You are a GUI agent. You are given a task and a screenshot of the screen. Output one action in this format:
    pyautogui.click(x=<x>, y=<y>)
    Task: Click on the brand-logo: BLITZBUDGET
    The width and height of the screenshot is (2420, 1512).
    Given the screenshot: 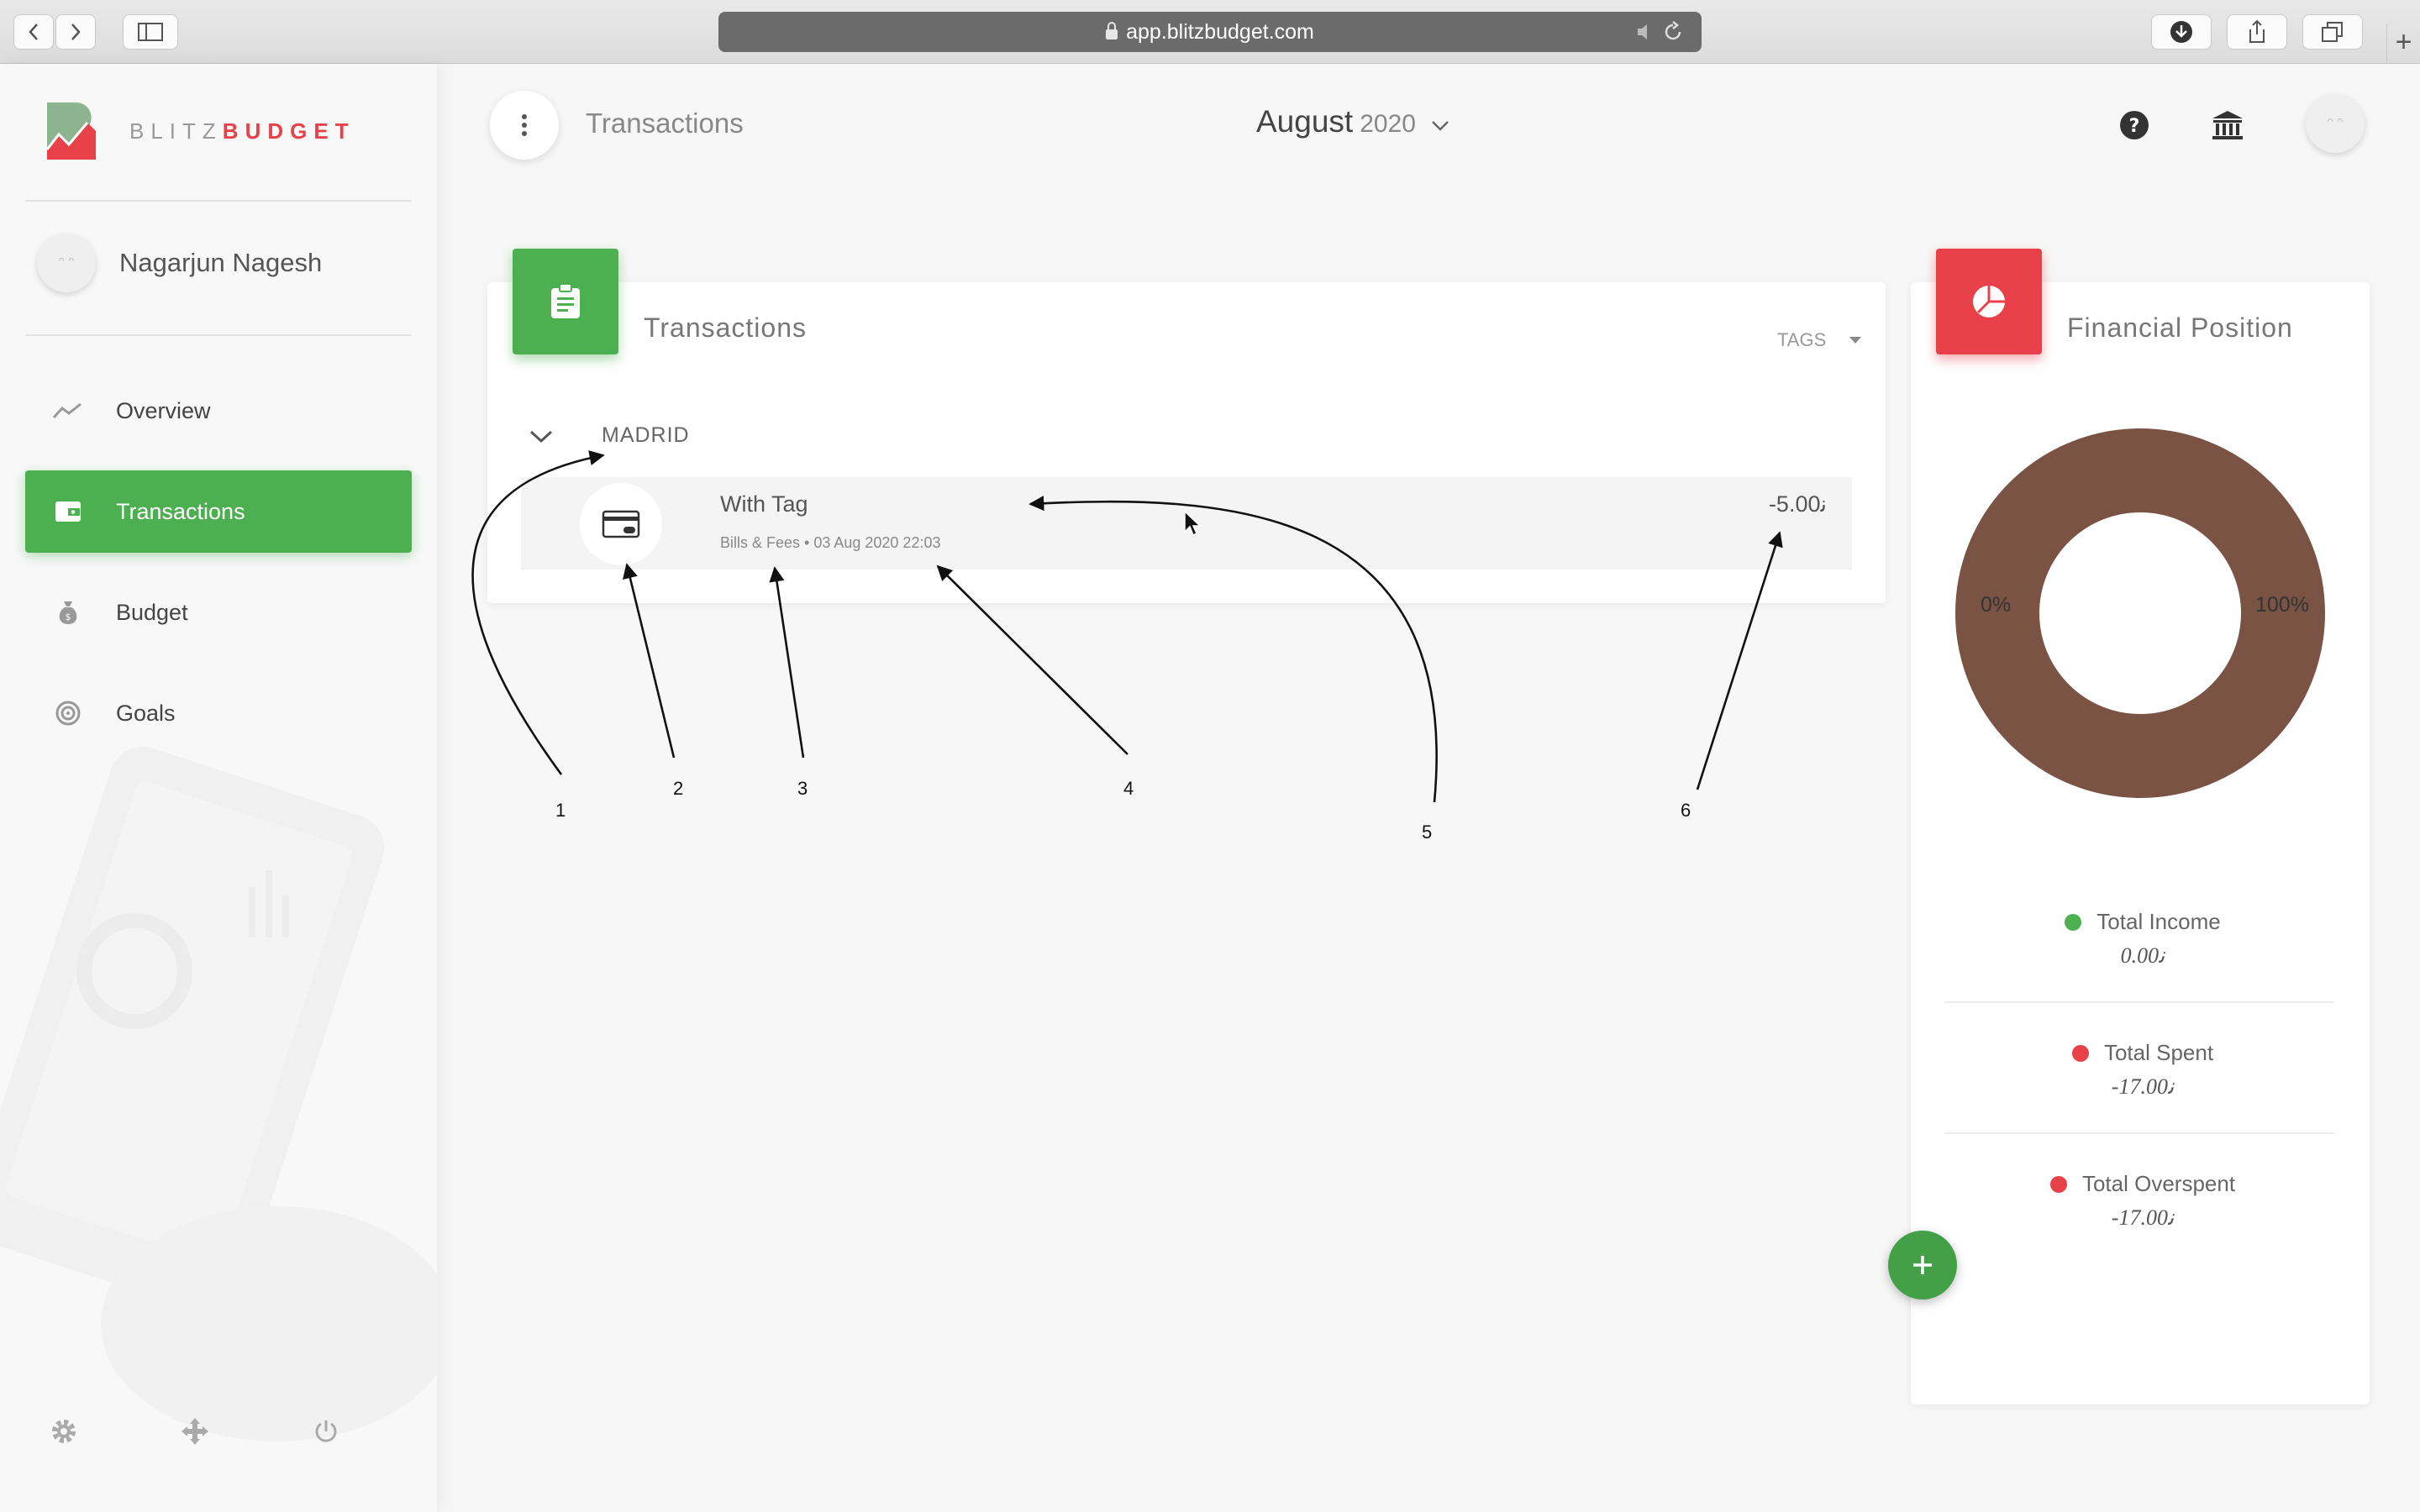 What is the action you would take?
    pyautogui.click(x=199, y=131)
    